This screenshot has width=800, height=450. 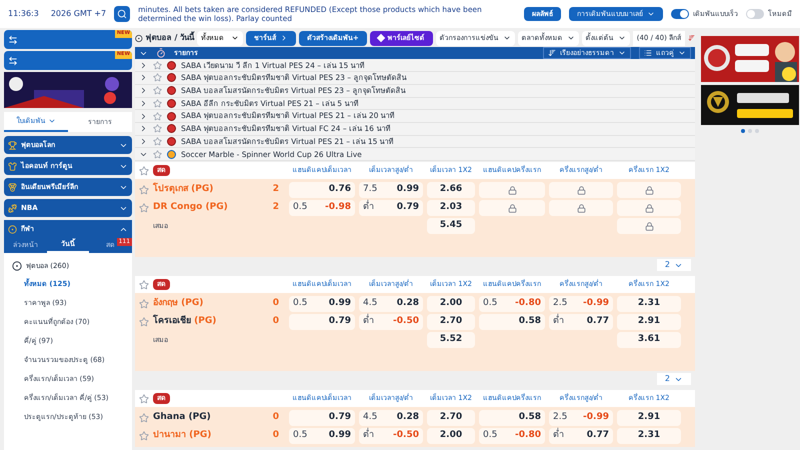 I want to click on team-name: ปานามา (PG), so click(x=182, y=435).